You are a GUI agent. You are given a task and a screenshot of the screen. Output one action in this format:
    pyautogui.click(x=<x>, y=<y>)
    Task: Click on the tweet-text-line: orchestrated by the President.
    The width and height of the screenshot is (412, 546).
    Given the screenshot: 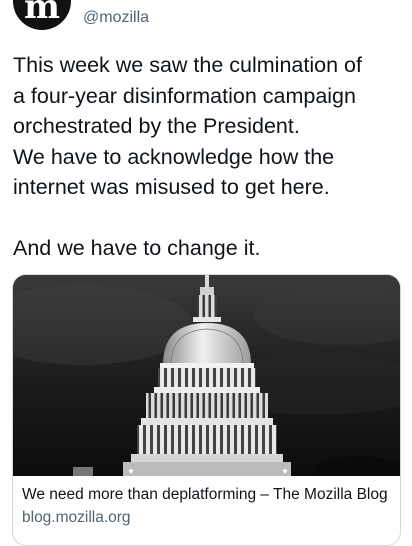 What is the action you would take?
    pyautogui.click(x=156, y=126)
    